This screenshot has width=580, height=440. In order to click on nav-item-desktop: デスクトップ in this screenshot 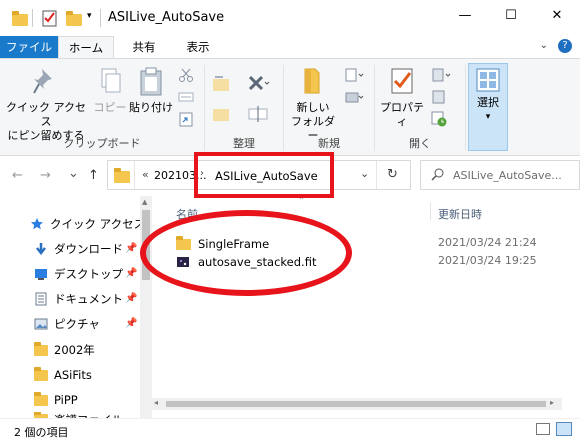, I will do `click(78, 274)`.